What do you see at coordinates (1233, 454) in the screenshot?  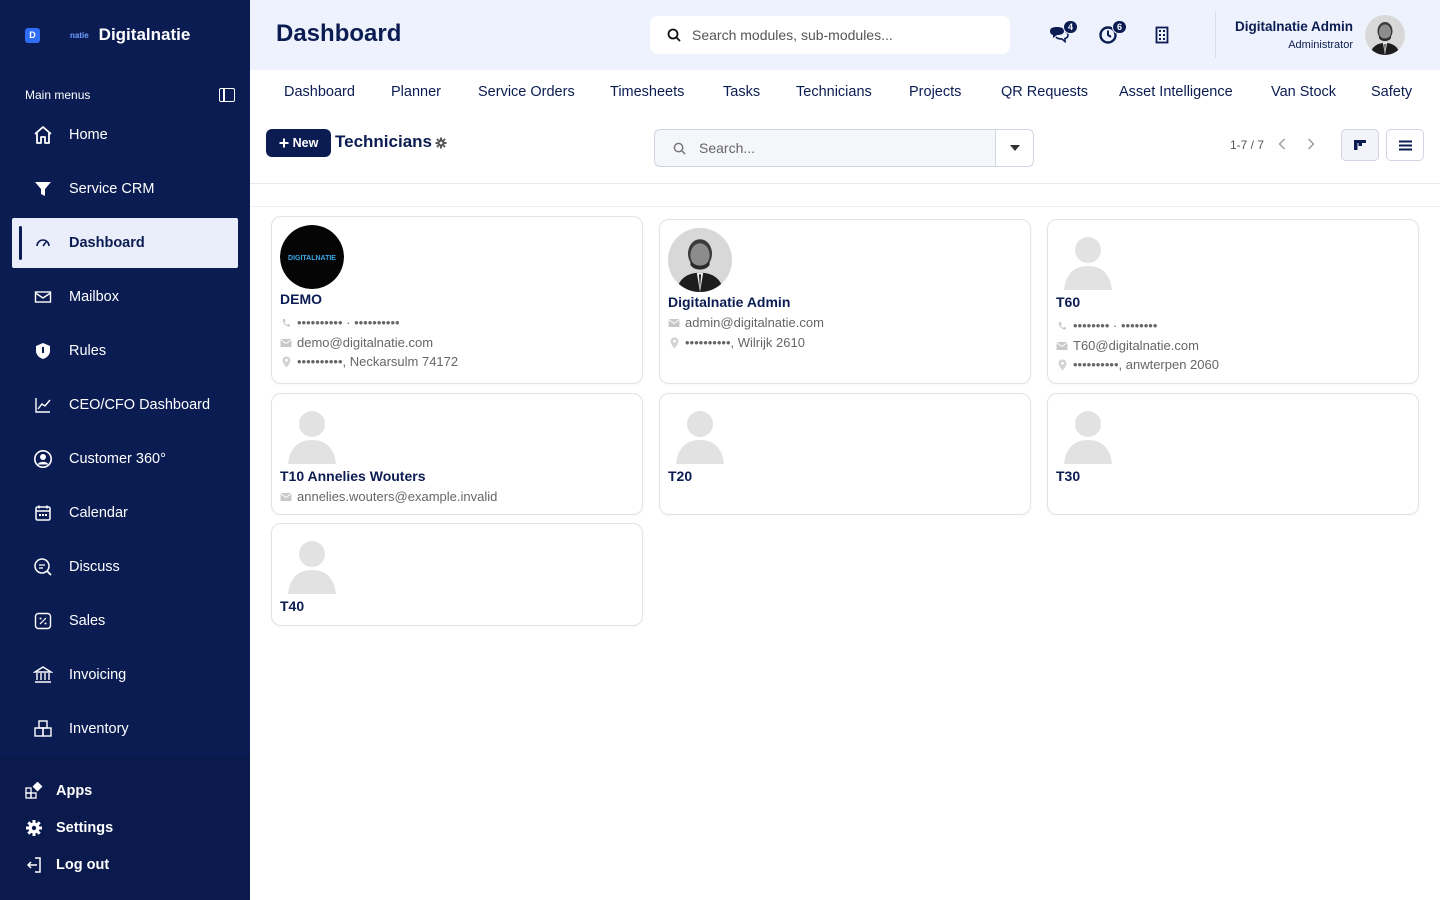 I see `technician-card: T30` at bounding box center [1233, 454].